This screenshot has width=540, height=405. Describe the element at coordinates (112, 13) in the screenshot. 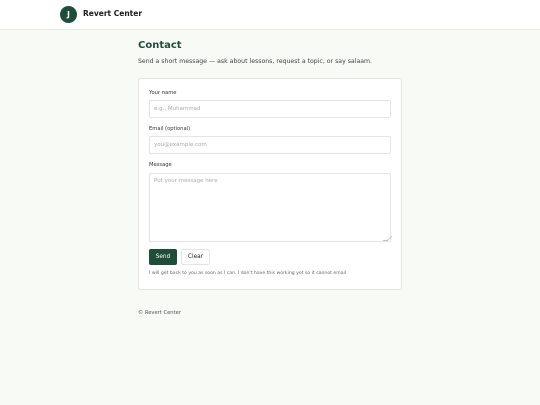

I see `brand-name: Revert Center` at that location.